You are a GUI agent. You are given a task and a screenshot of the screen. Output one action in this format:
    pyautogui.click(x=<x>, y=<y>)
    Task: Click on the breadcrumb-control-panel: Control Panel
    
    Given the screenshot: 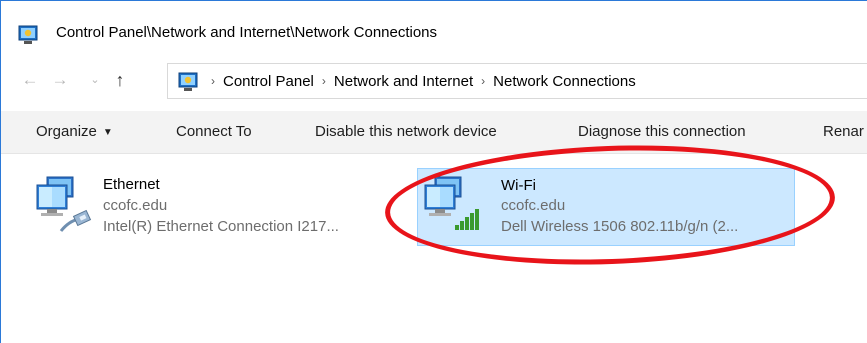 What is the action you would take?
    pyautogui.click(x=268, y=81)
    